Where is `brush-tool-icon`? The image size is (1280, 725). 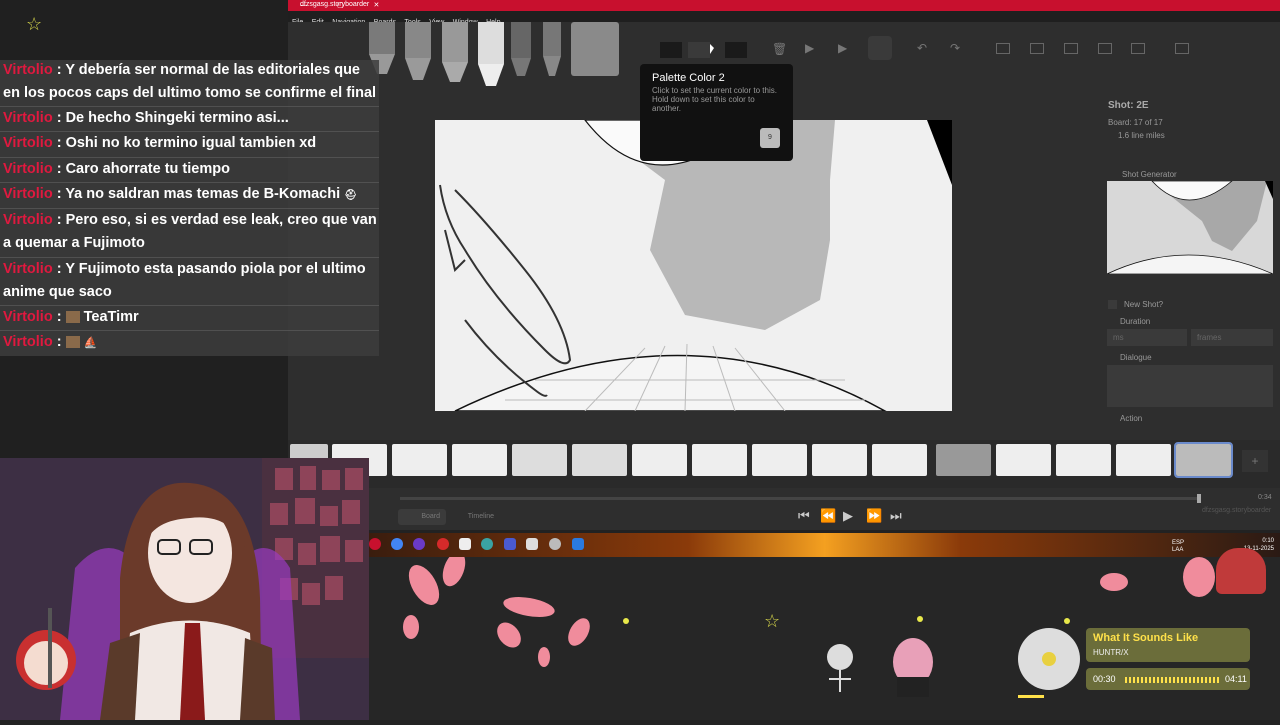
brush-tool-icon is located at coordinates (455, 52).